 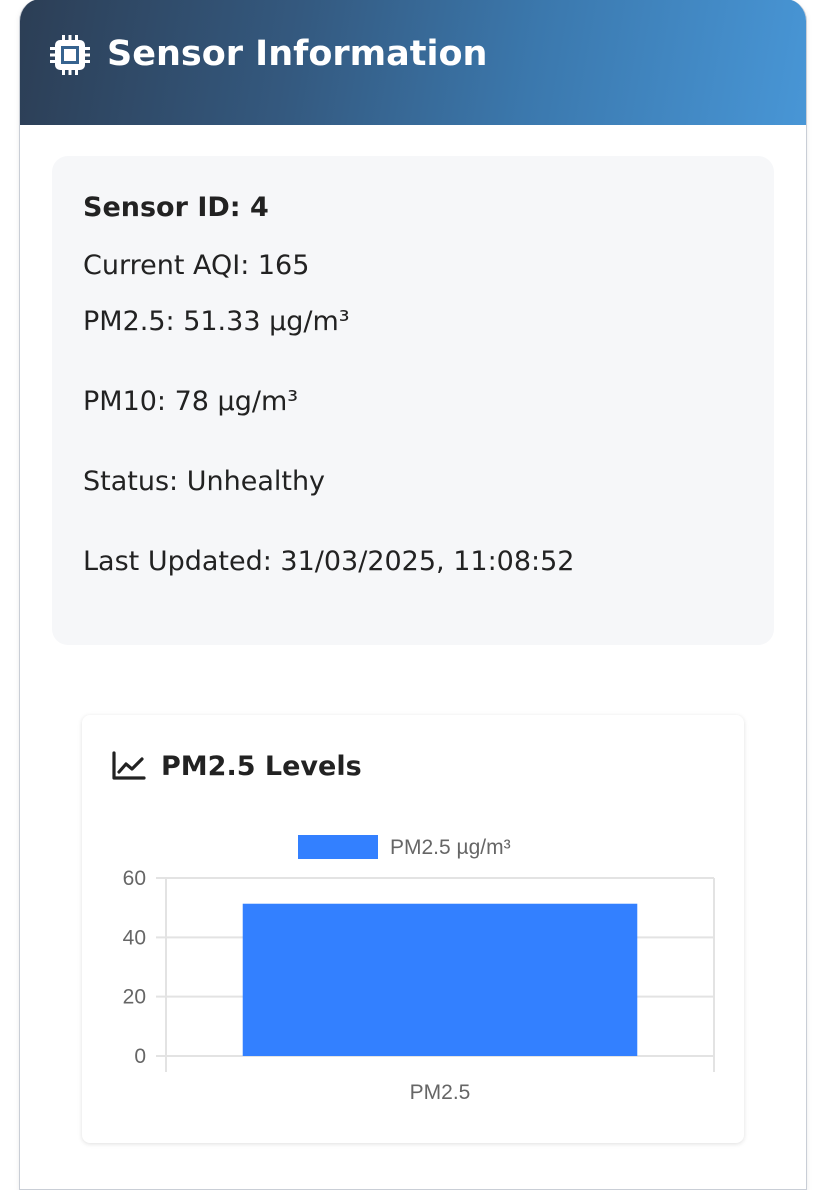 What do you see at coordinates (134, 937) in the screenshot?
I see `y-tick-label: 40` at bounding box center [134, 937].